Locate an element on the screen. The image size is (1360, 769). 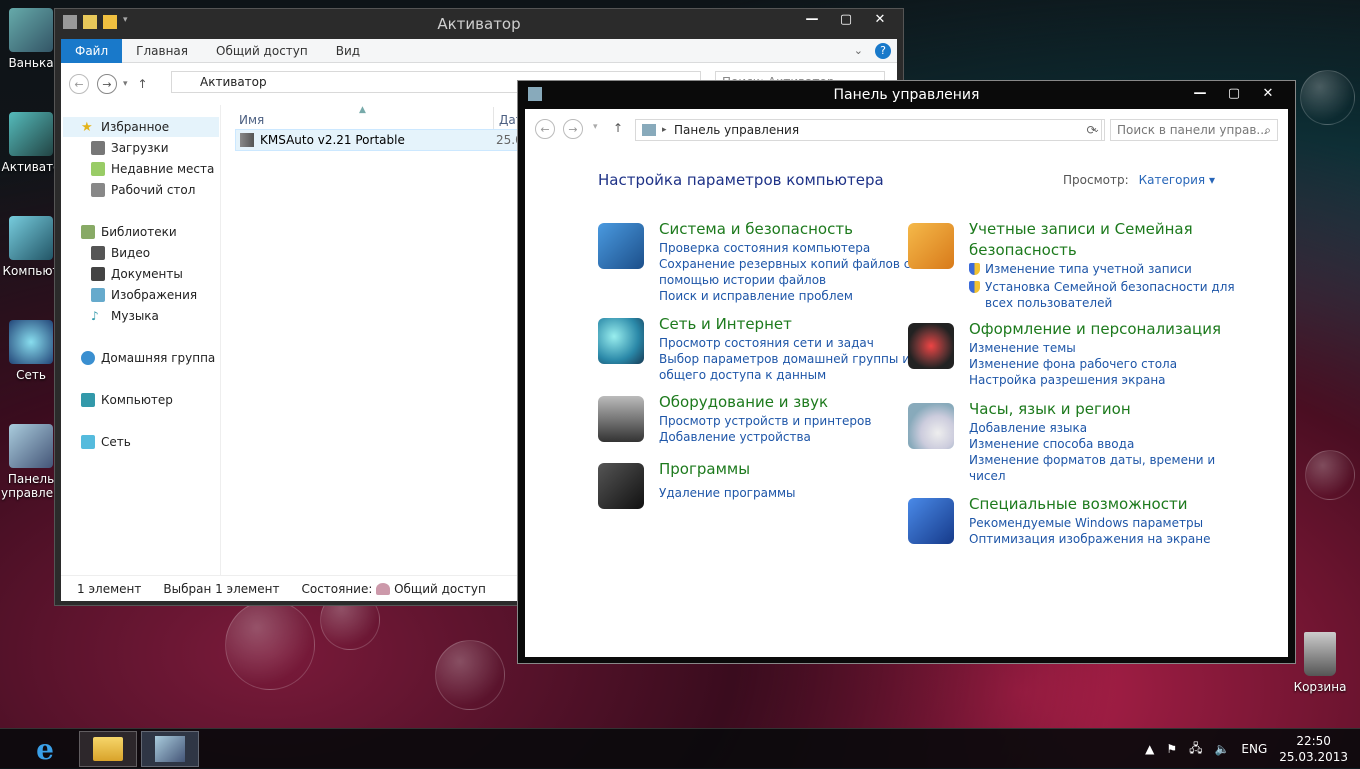
category-title: Часы, язык и регион is located at coordinates (1050, 409).